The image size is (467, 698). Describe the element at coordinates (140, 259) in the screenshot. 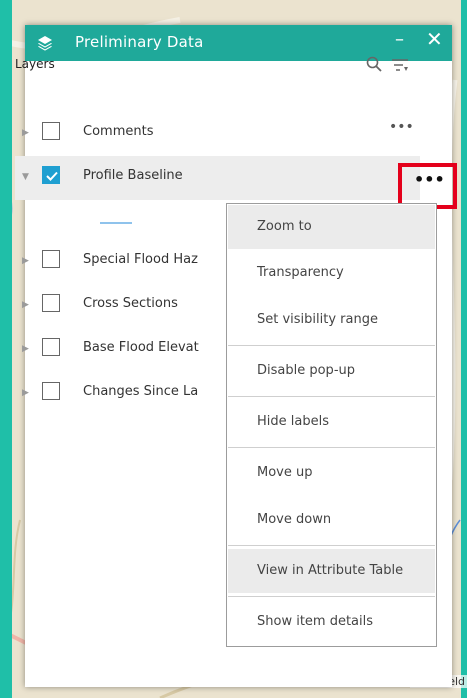

I see `layer-label: Special Flood Haz` at that location.